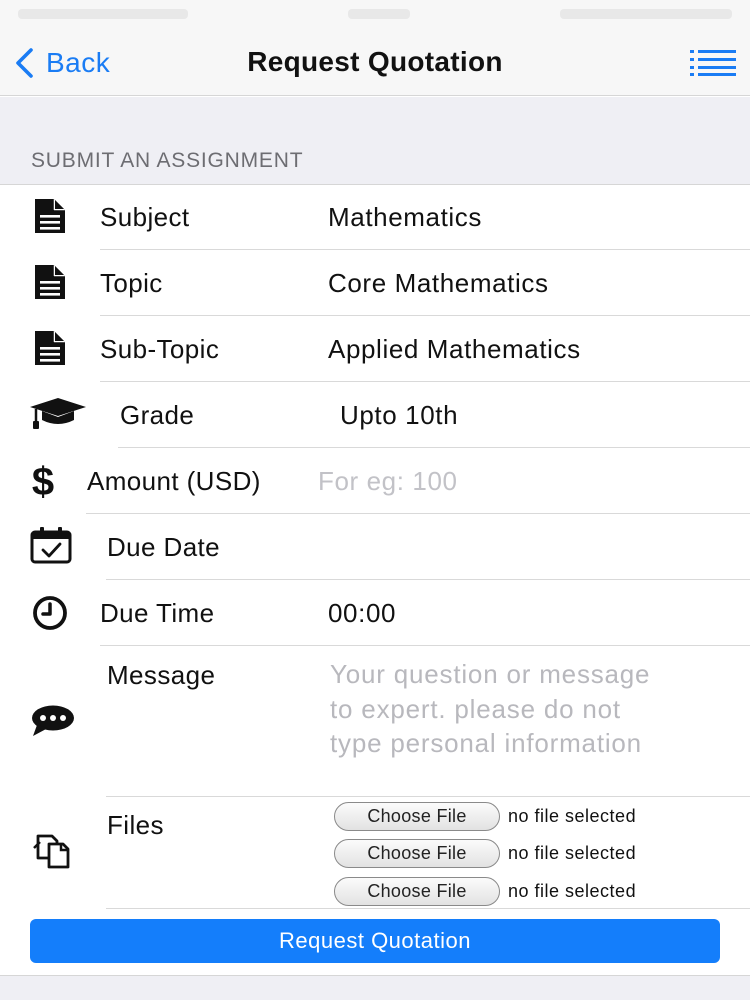 The width and height of the screenshot is (750, 1000). I want to click on message-textarea, so click(495, 727).